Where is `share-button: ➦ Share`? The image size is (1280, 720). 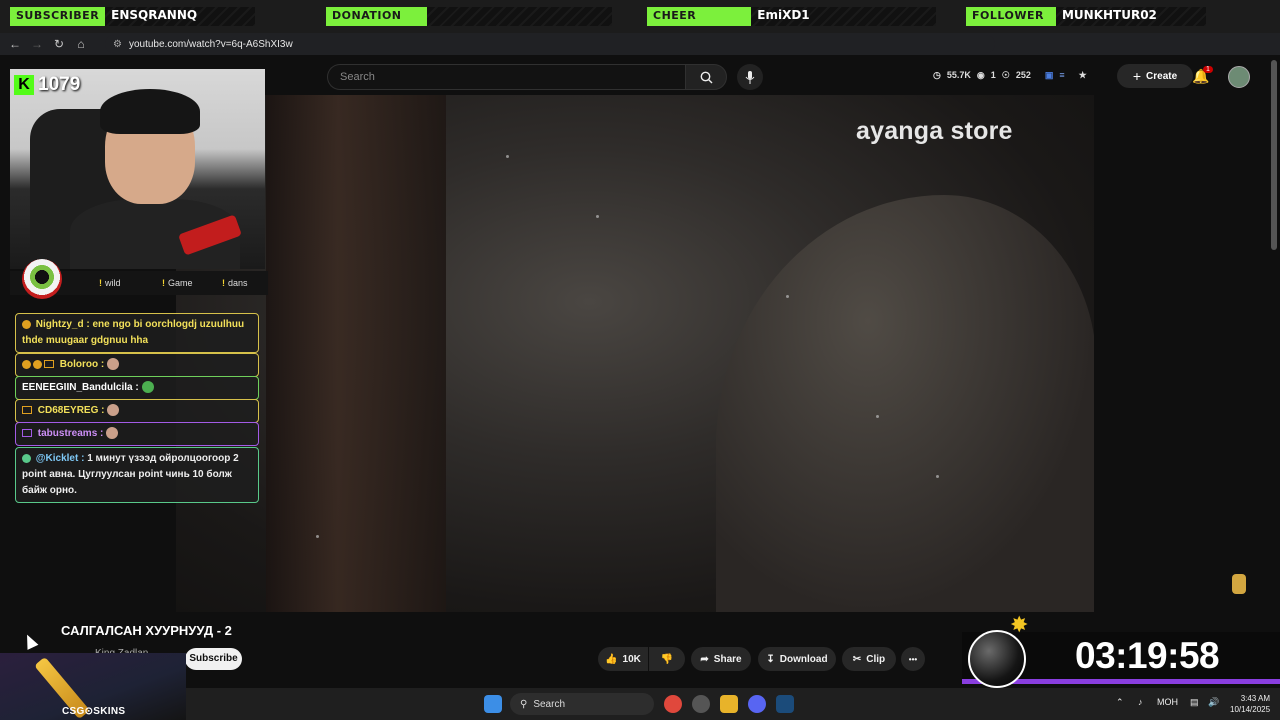
share-button: ➦ Share is located at coordinates (721, 659).